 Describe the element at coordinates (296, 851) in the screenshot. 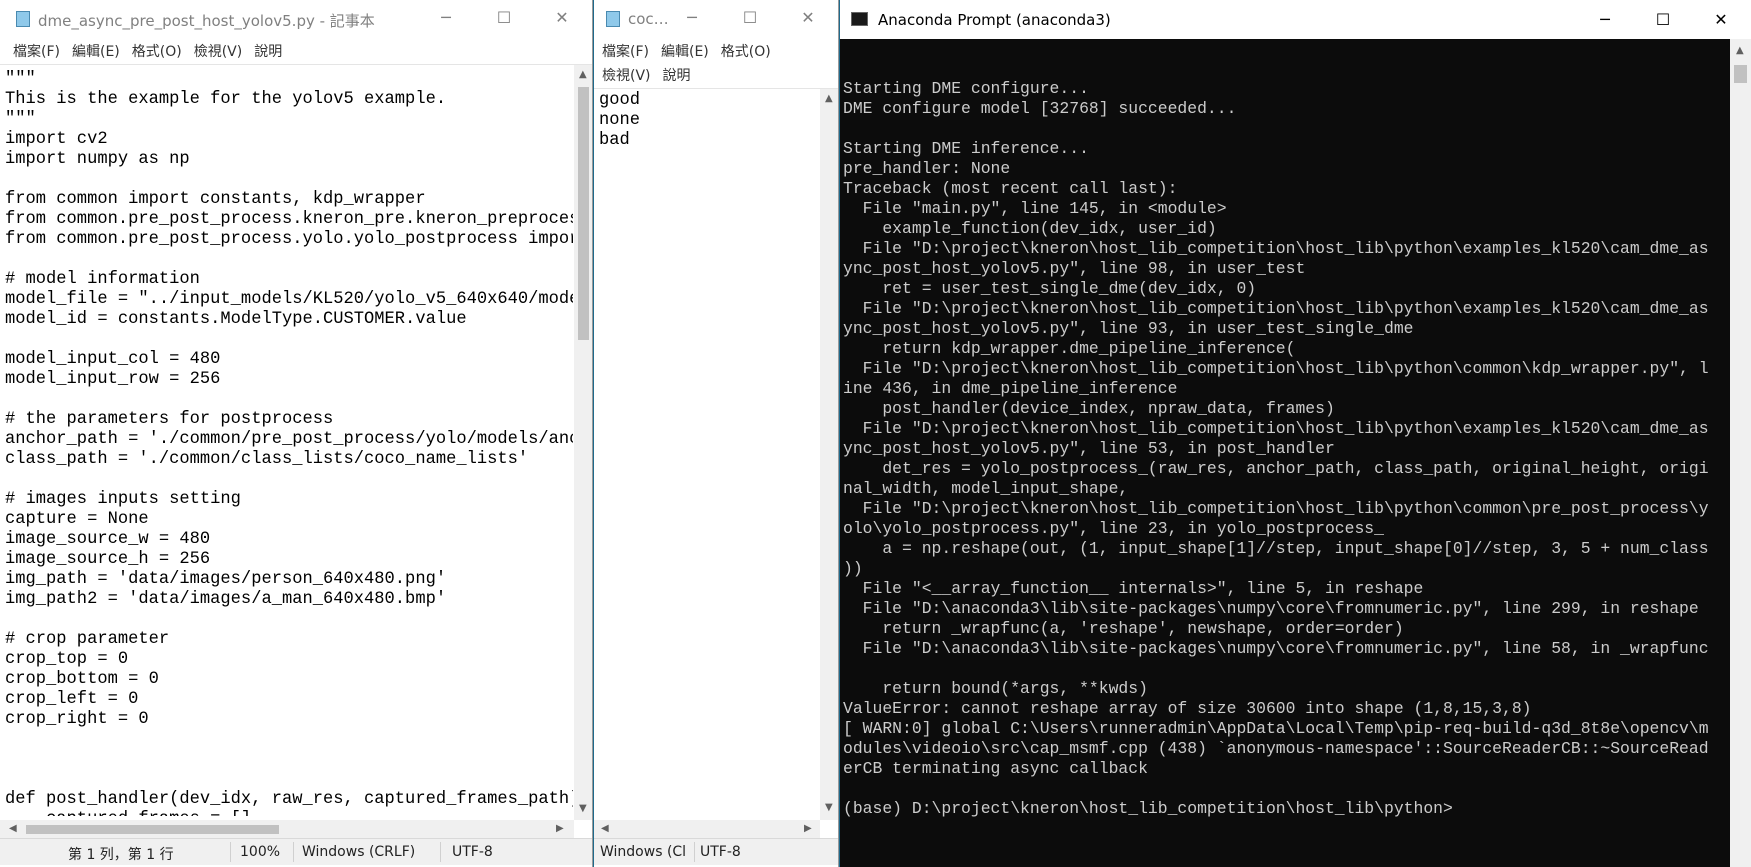

I see `status-bar: 第 1 列，第 1 行 100% Windows (CRLF) UTF-8` at that location.